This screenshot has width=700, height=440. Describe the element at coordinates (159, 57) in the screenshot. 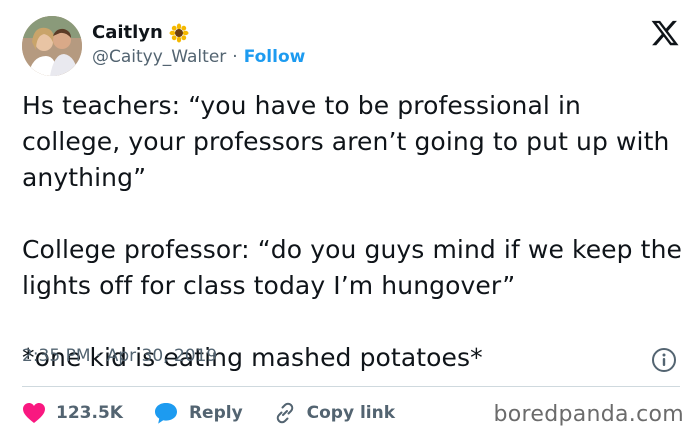

I see `author-handle: @Caityy_Walter` at that location.